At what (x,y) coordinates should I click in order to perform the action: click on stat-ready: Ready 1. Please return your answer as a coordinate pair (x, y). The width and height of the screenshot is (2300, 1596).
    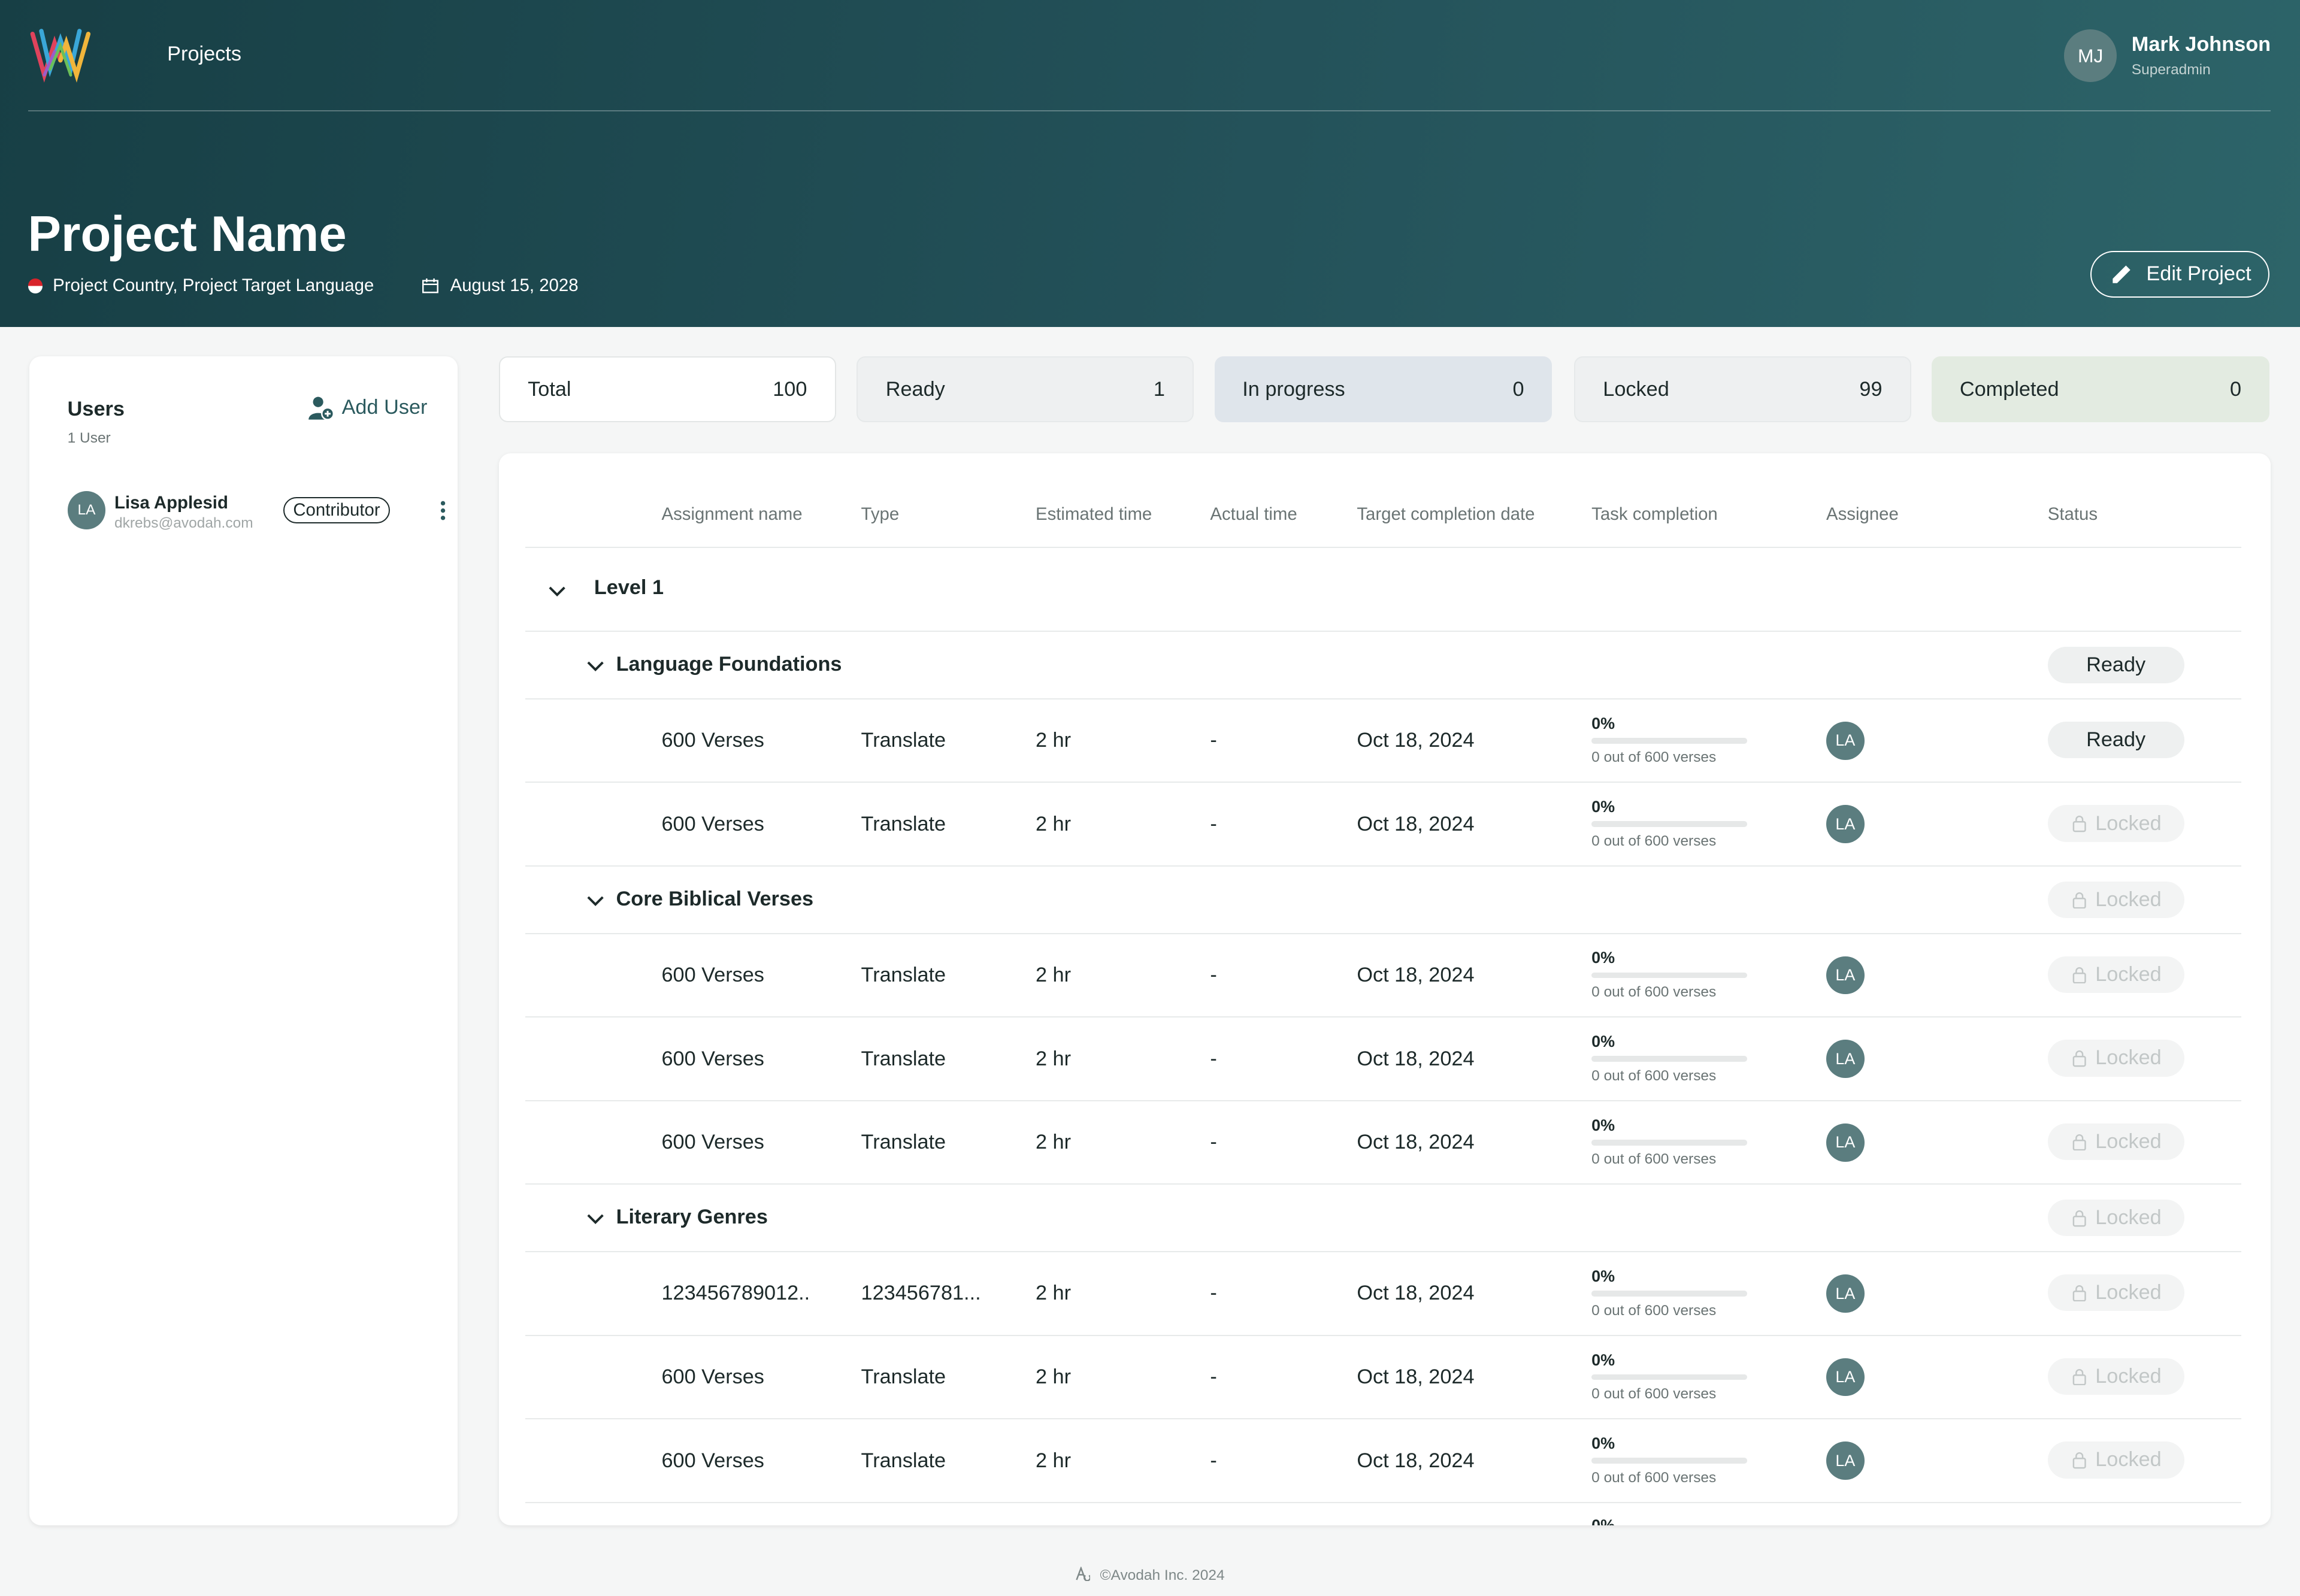
    Looking at the image, I should click on (1025, 389).